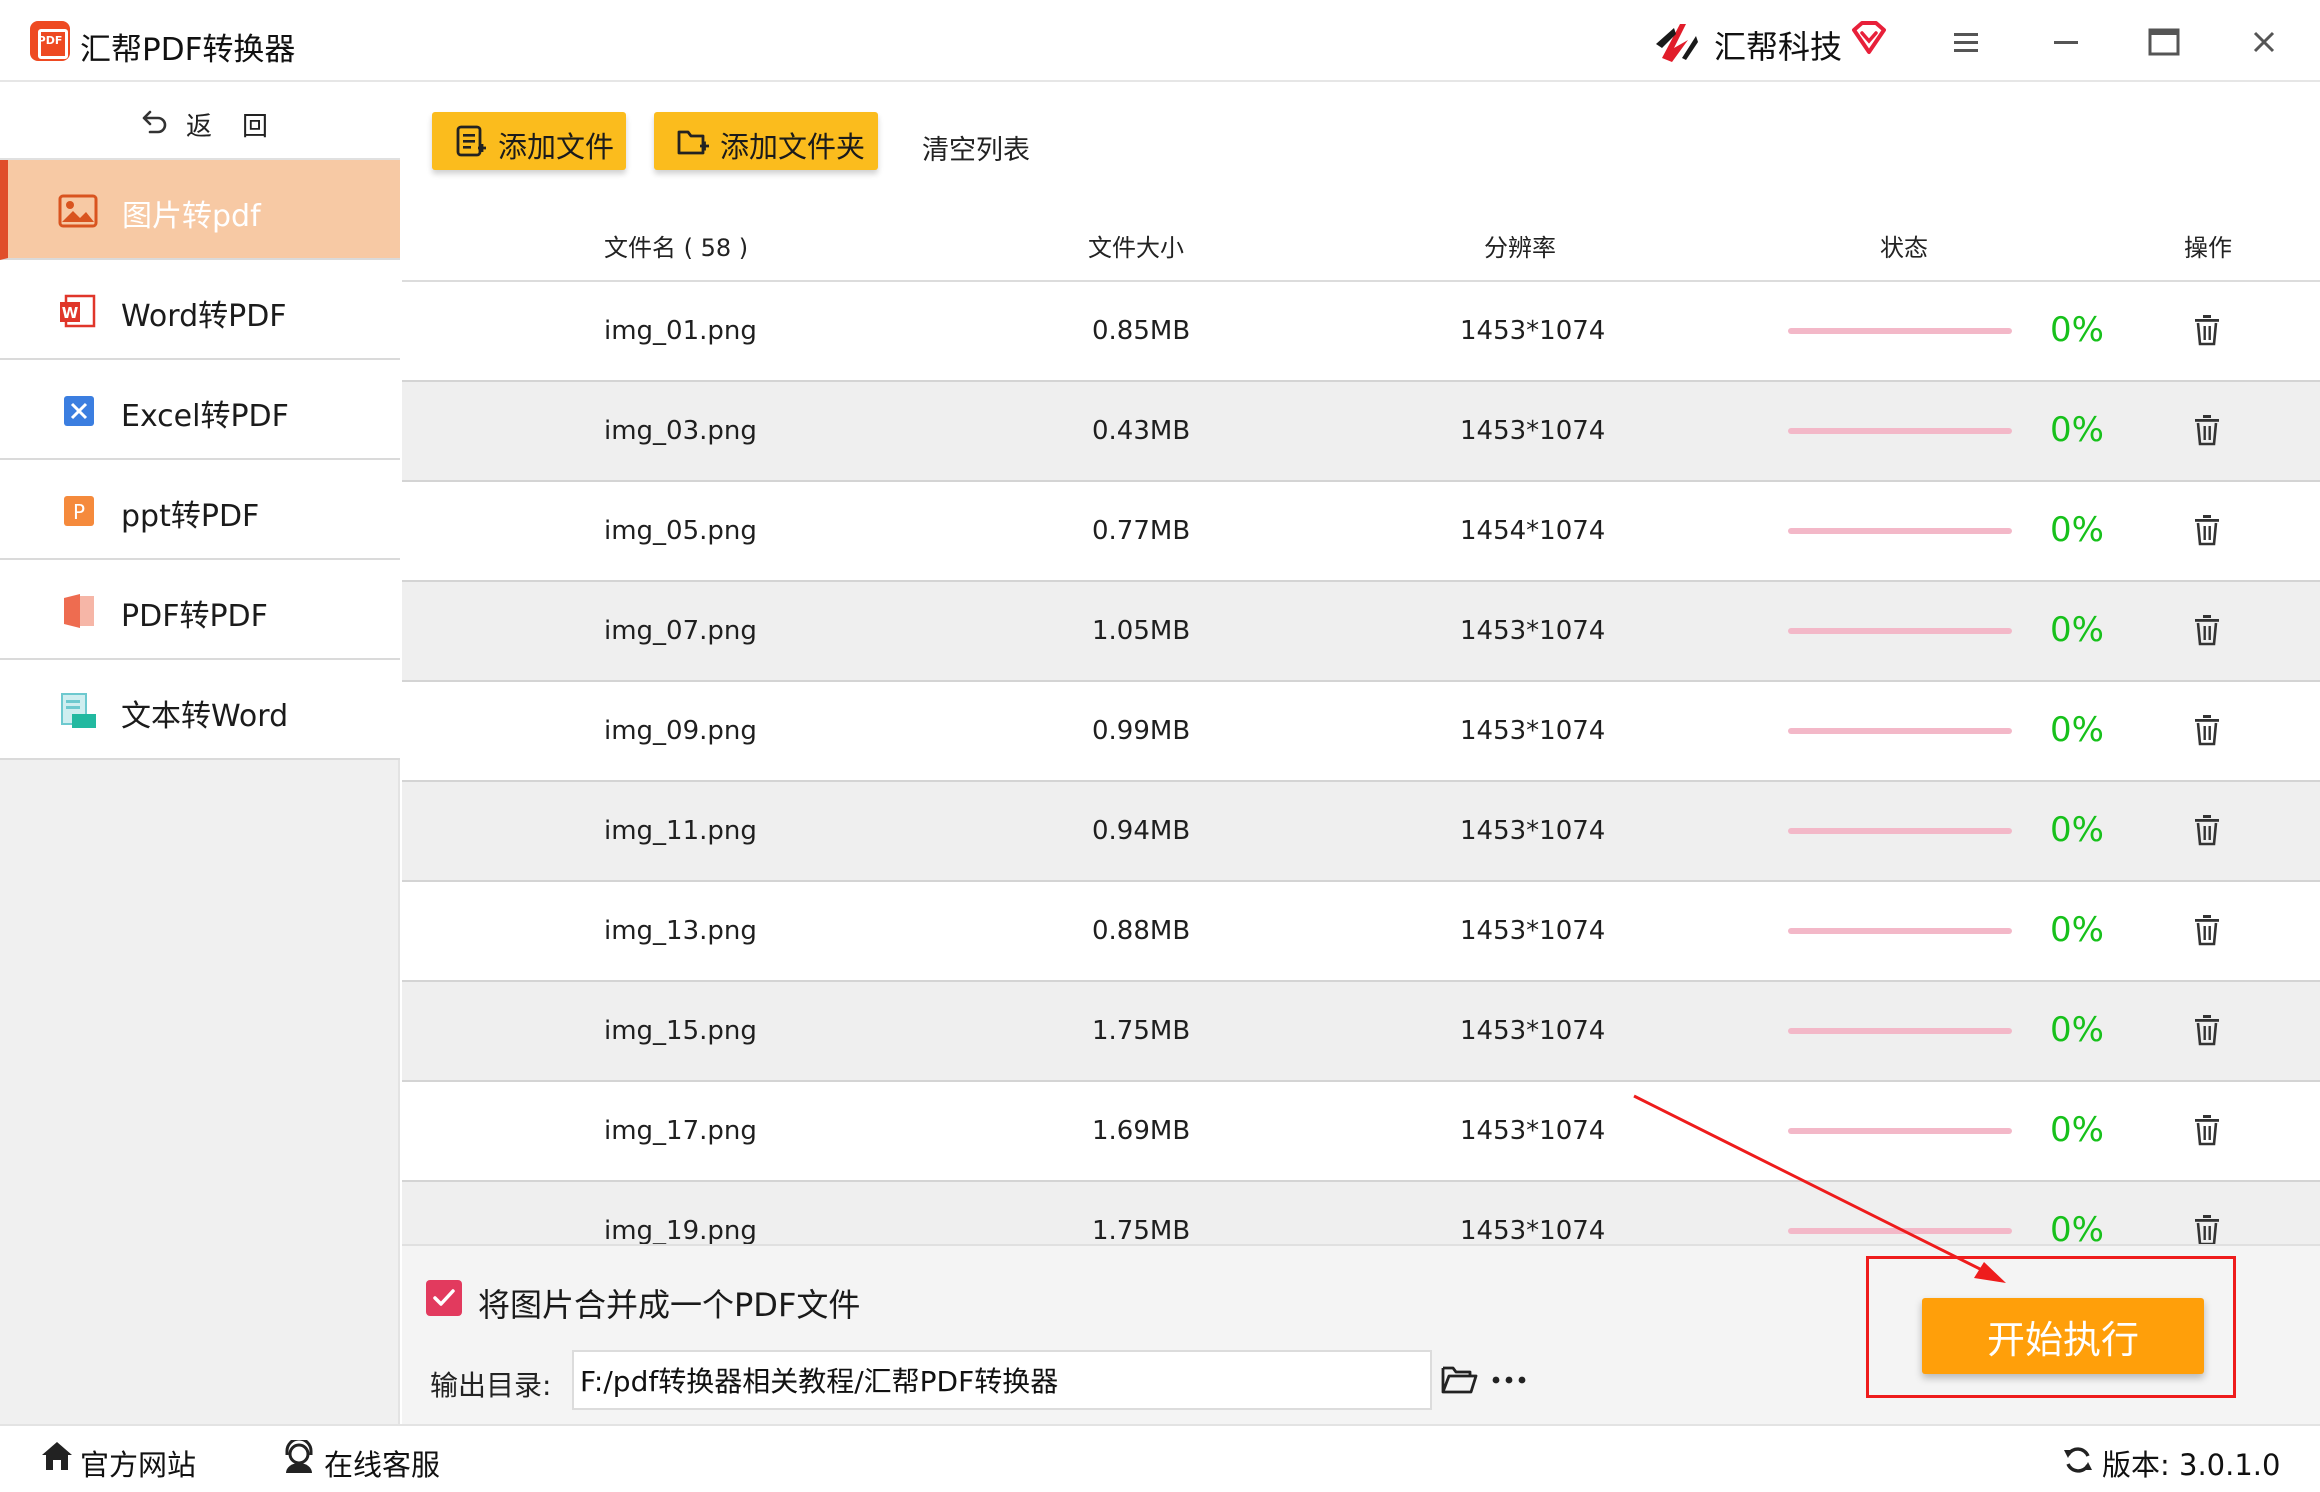  Describe the element at coordinates (793, 147) in the screenshot. I see `add-folder-label: 添加文件夹` at that location.